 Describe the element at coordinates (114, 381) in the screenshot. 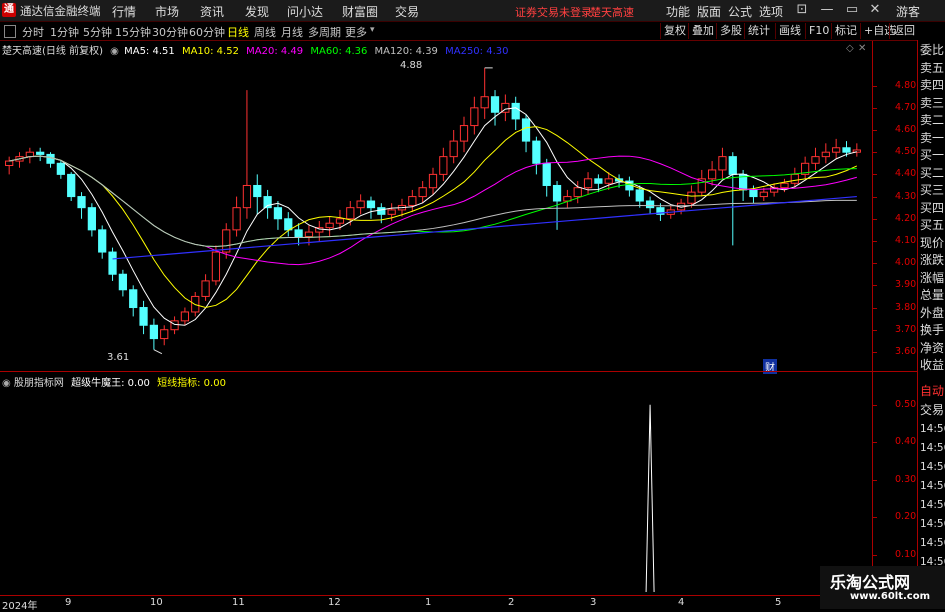

I see `sub-legend: ◉ 股朋指标网 超级牛魔王: 0.00 短线指标: 0.00` at that location.